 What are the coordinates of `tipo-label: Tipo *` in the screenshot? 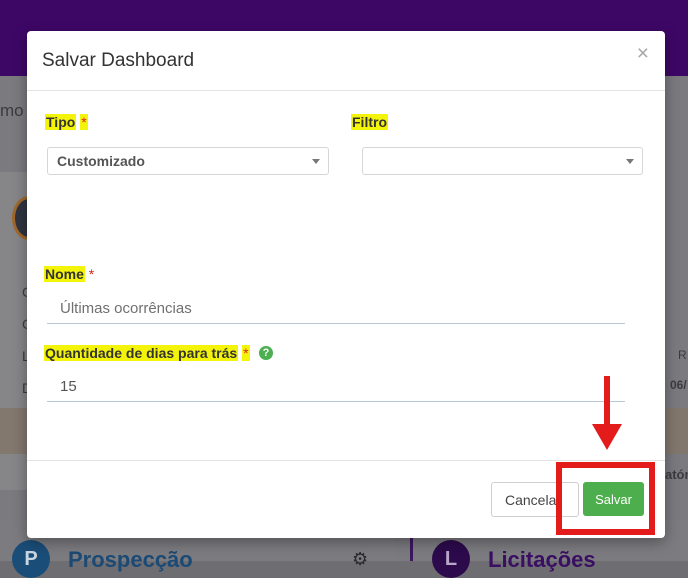 It's located at (66, 122).